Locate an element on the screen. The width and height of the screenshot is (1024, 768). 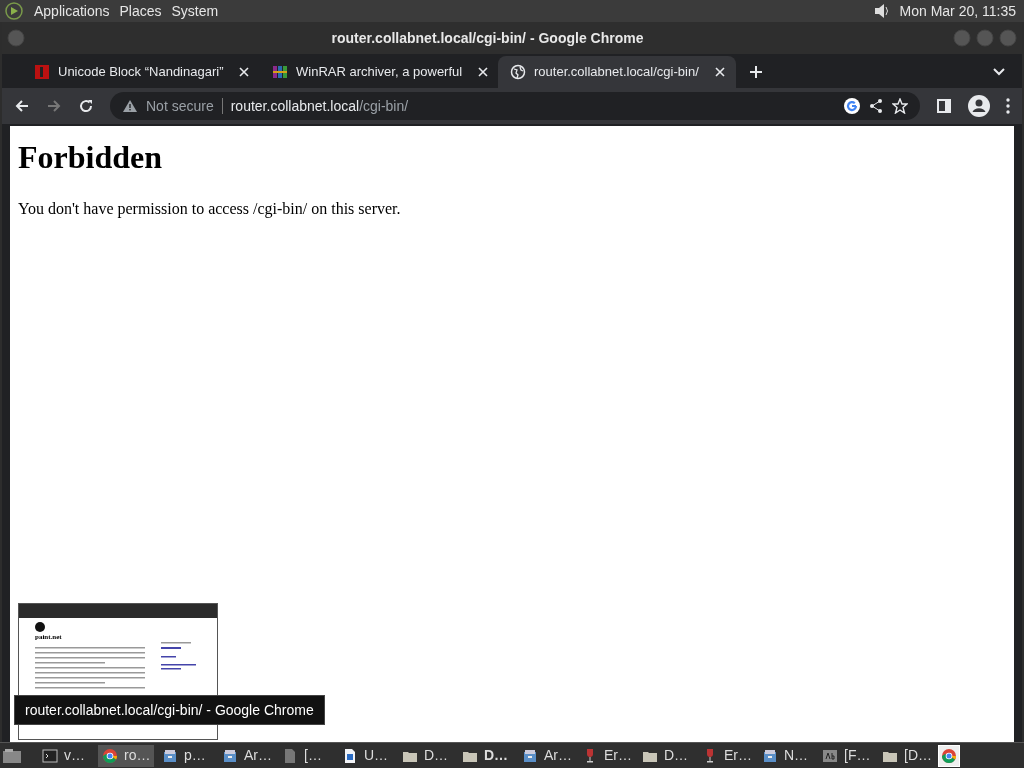
reload-icon is located at coordinates (86, 106).